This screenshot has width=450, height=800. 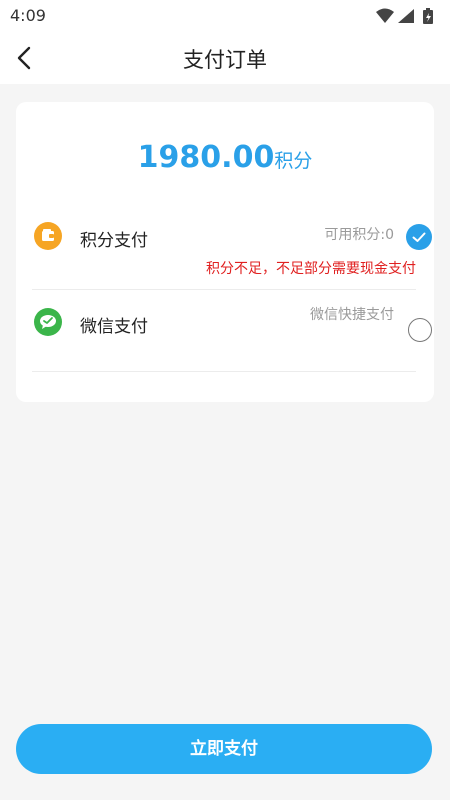 What do you see at coordinates (352, 315) in the screenshot?
I see `wechat-quick-pay: 微信快捷支付` at bounding box center [352, 315].